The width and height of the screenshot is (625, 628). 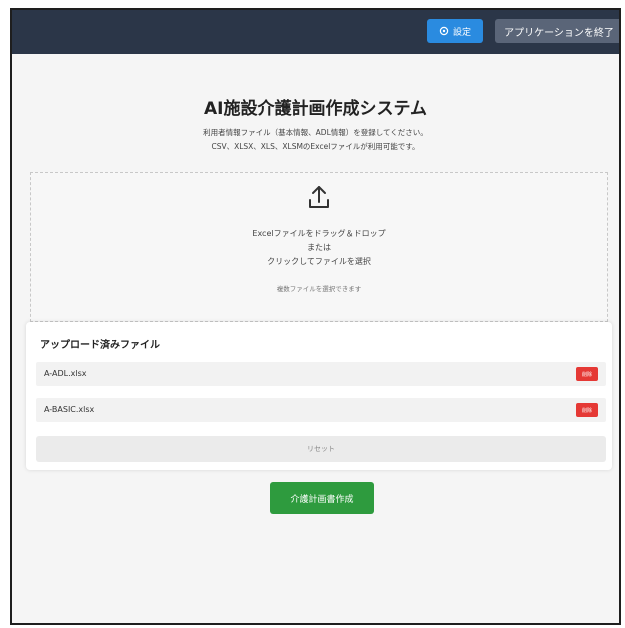 What do you see at coordinates (319, 233) in the screenshot?
I see `dropzone-line-1: Excelファイルをドラッグ＆ドロップ` at bounding box center [319, 233].